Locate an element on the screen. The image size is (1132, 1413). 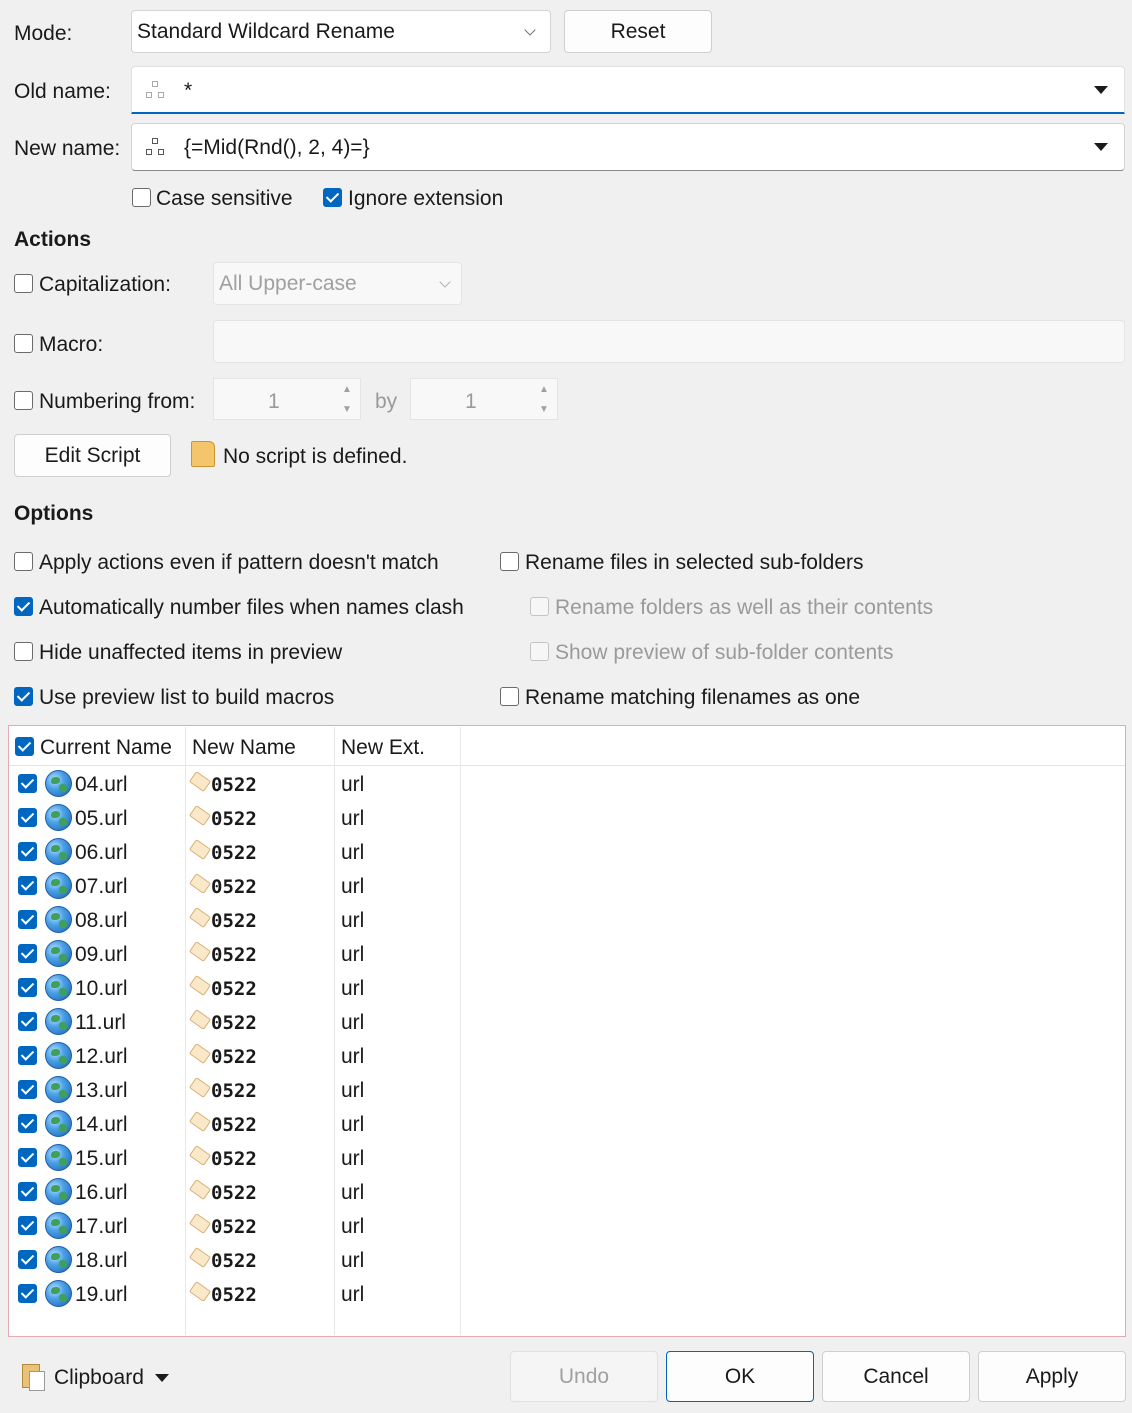
select-all-checkbox is located at coordinates (24, 746).